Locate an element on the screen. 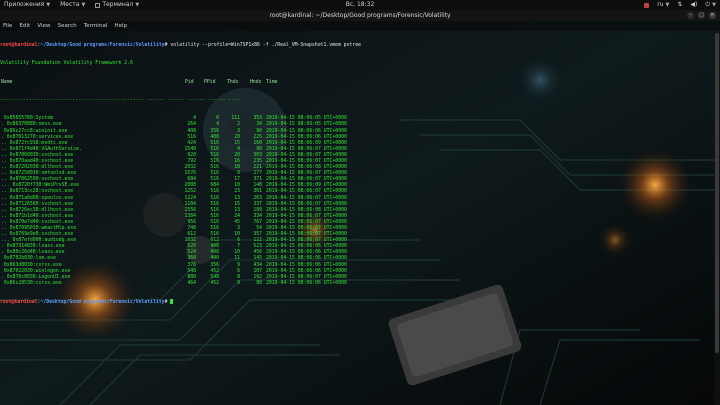 The width and height of the screenshot is (720, 405). terminal-app-menu: Терминал ▼ is located at coordinates (117, 5).